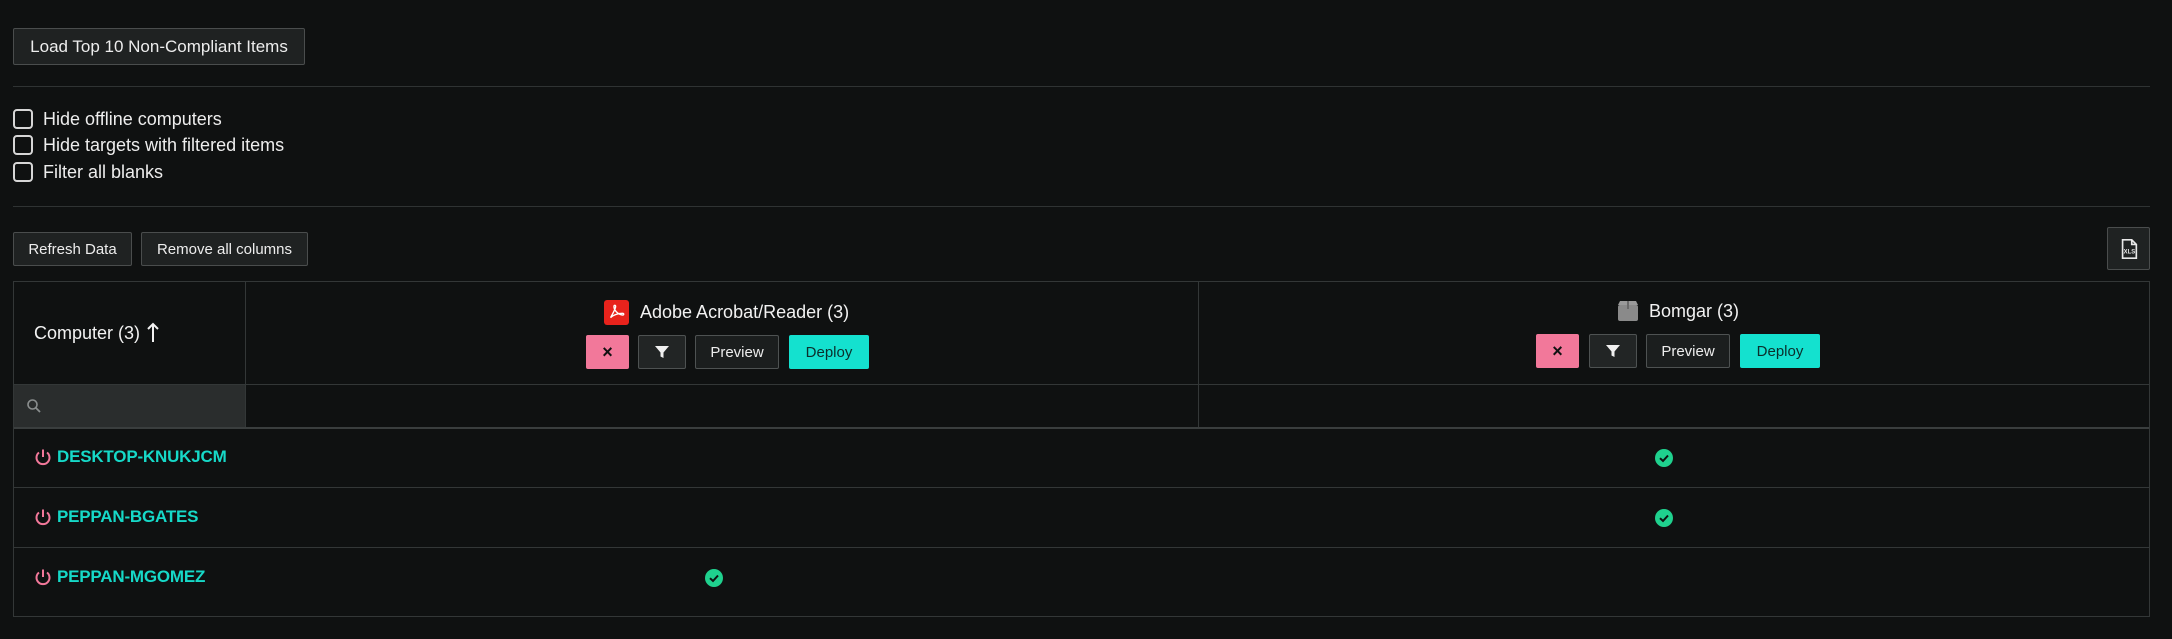 Image resolution: width=2172 pixels, height=639 pixels. I want to click on table-row-computer: PEPPAN-BGATES, so click(116, 517).